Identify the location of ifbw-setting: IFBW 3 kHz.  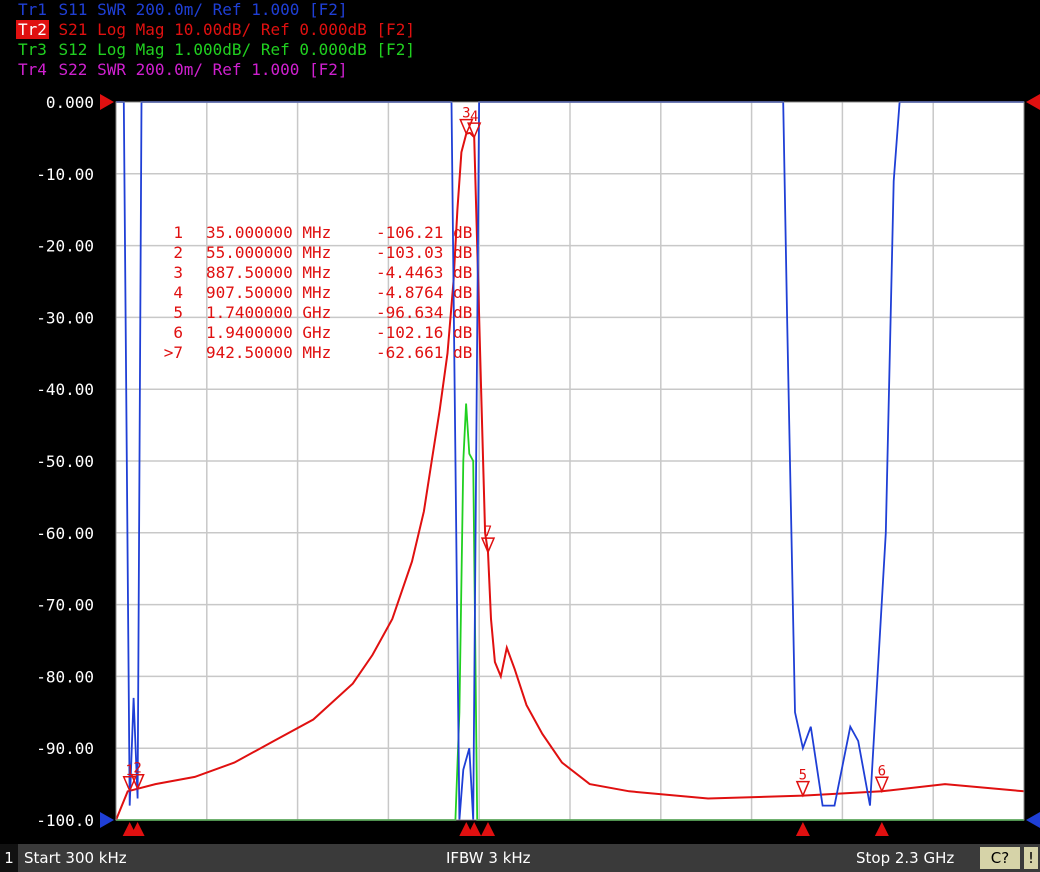
(488, 858).